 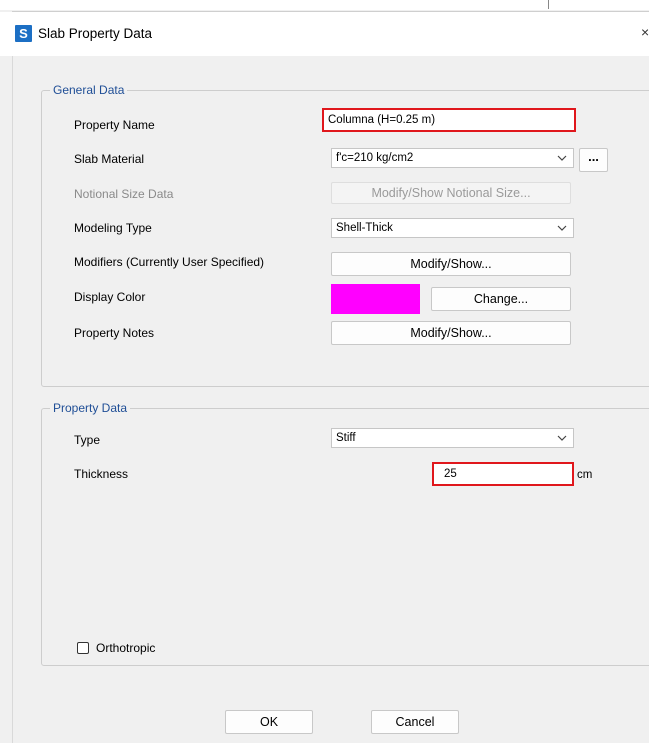 I want to click on modeling-type-value: Shell-Thick, so click(x=364, y=228).